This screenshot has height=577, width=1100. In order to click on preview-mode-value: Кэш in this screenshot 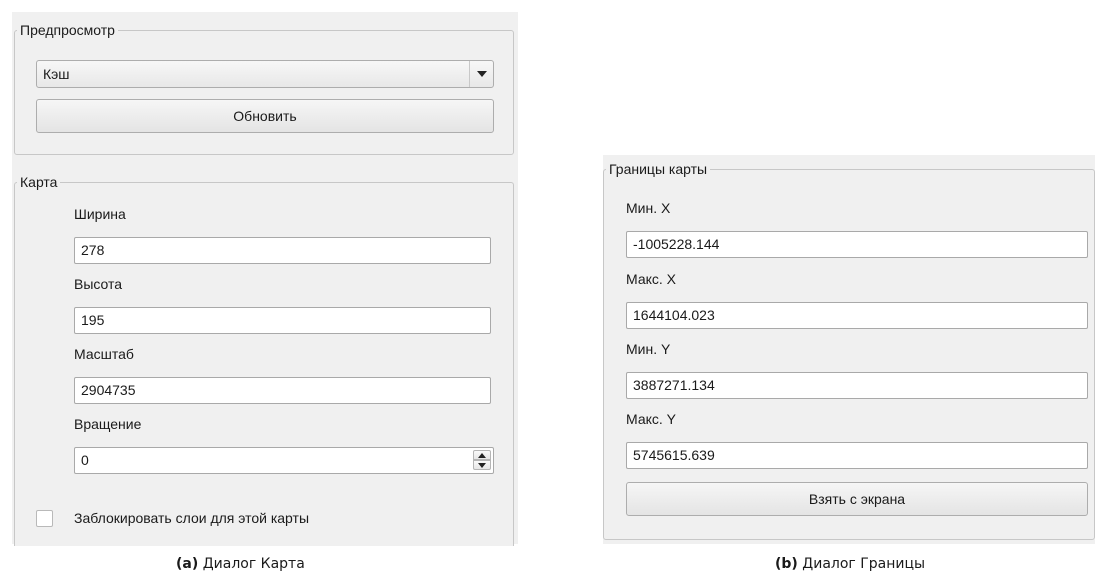, I will do `click(56, 74)`.